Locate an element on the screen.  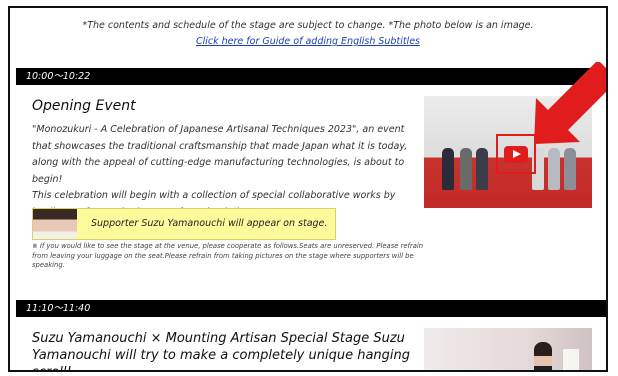
session-title: Opening Event is located at coordinates (84, 106).